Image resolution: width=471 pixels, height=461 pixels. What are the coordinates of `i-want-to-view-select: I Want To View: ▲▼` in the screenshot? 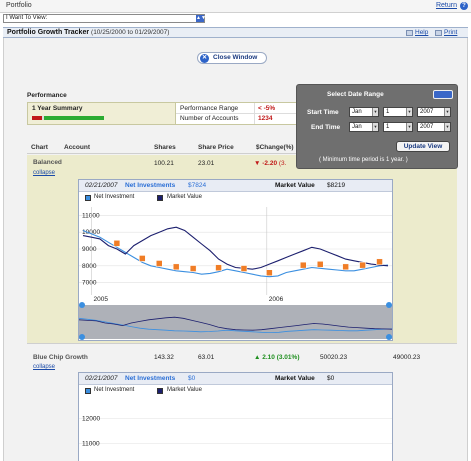 It's located at (104, 18).